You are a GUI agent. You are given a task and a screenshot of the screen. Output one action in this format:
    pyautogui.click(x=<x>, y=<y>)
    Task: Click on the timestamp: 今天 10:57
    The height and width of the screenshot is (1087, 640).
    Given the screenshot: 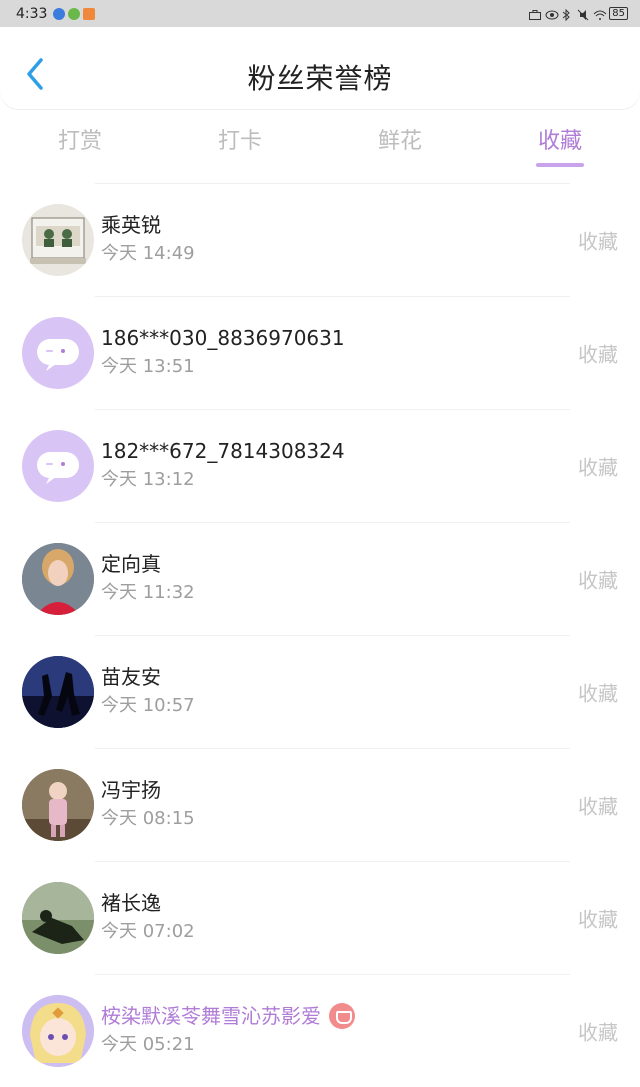 What is the action you would take?
    pyautogui.click(x=148, y=705)
    